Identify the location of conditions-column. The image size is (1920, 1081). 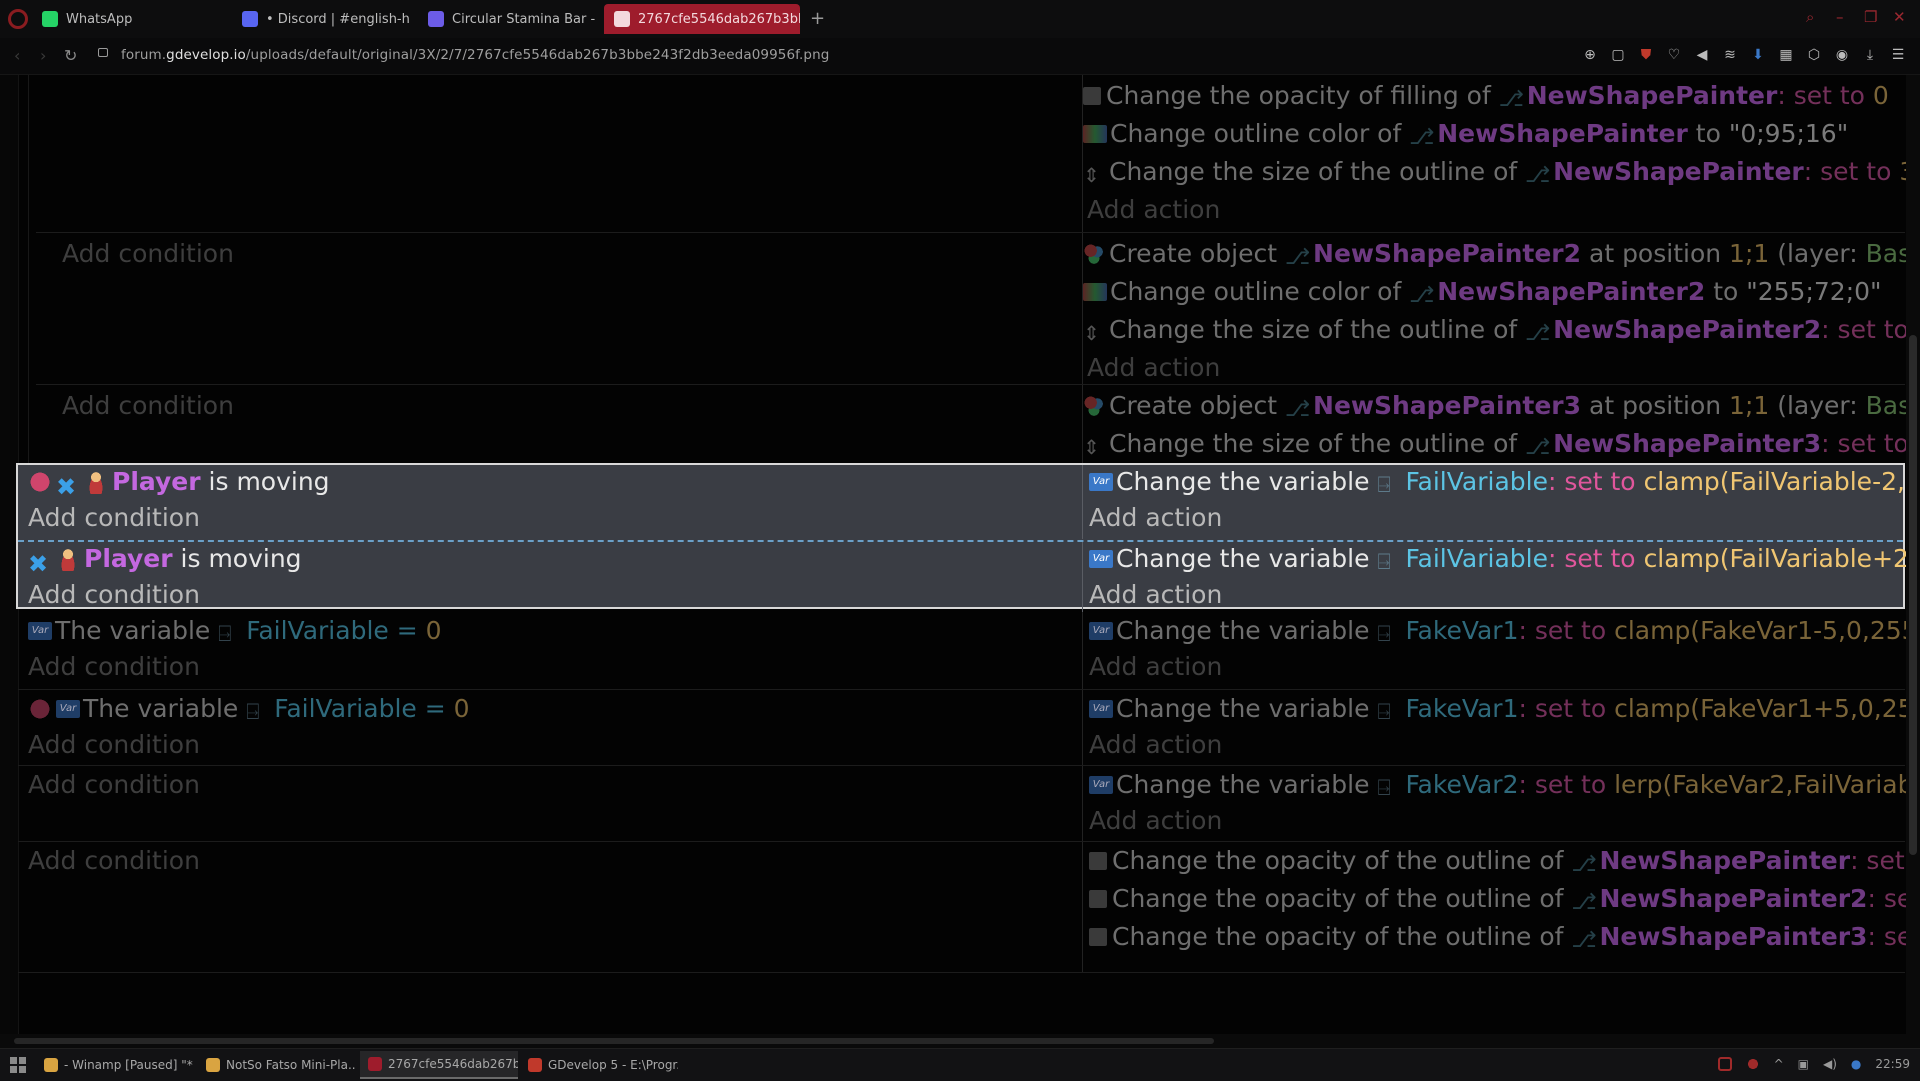
(559, 153).